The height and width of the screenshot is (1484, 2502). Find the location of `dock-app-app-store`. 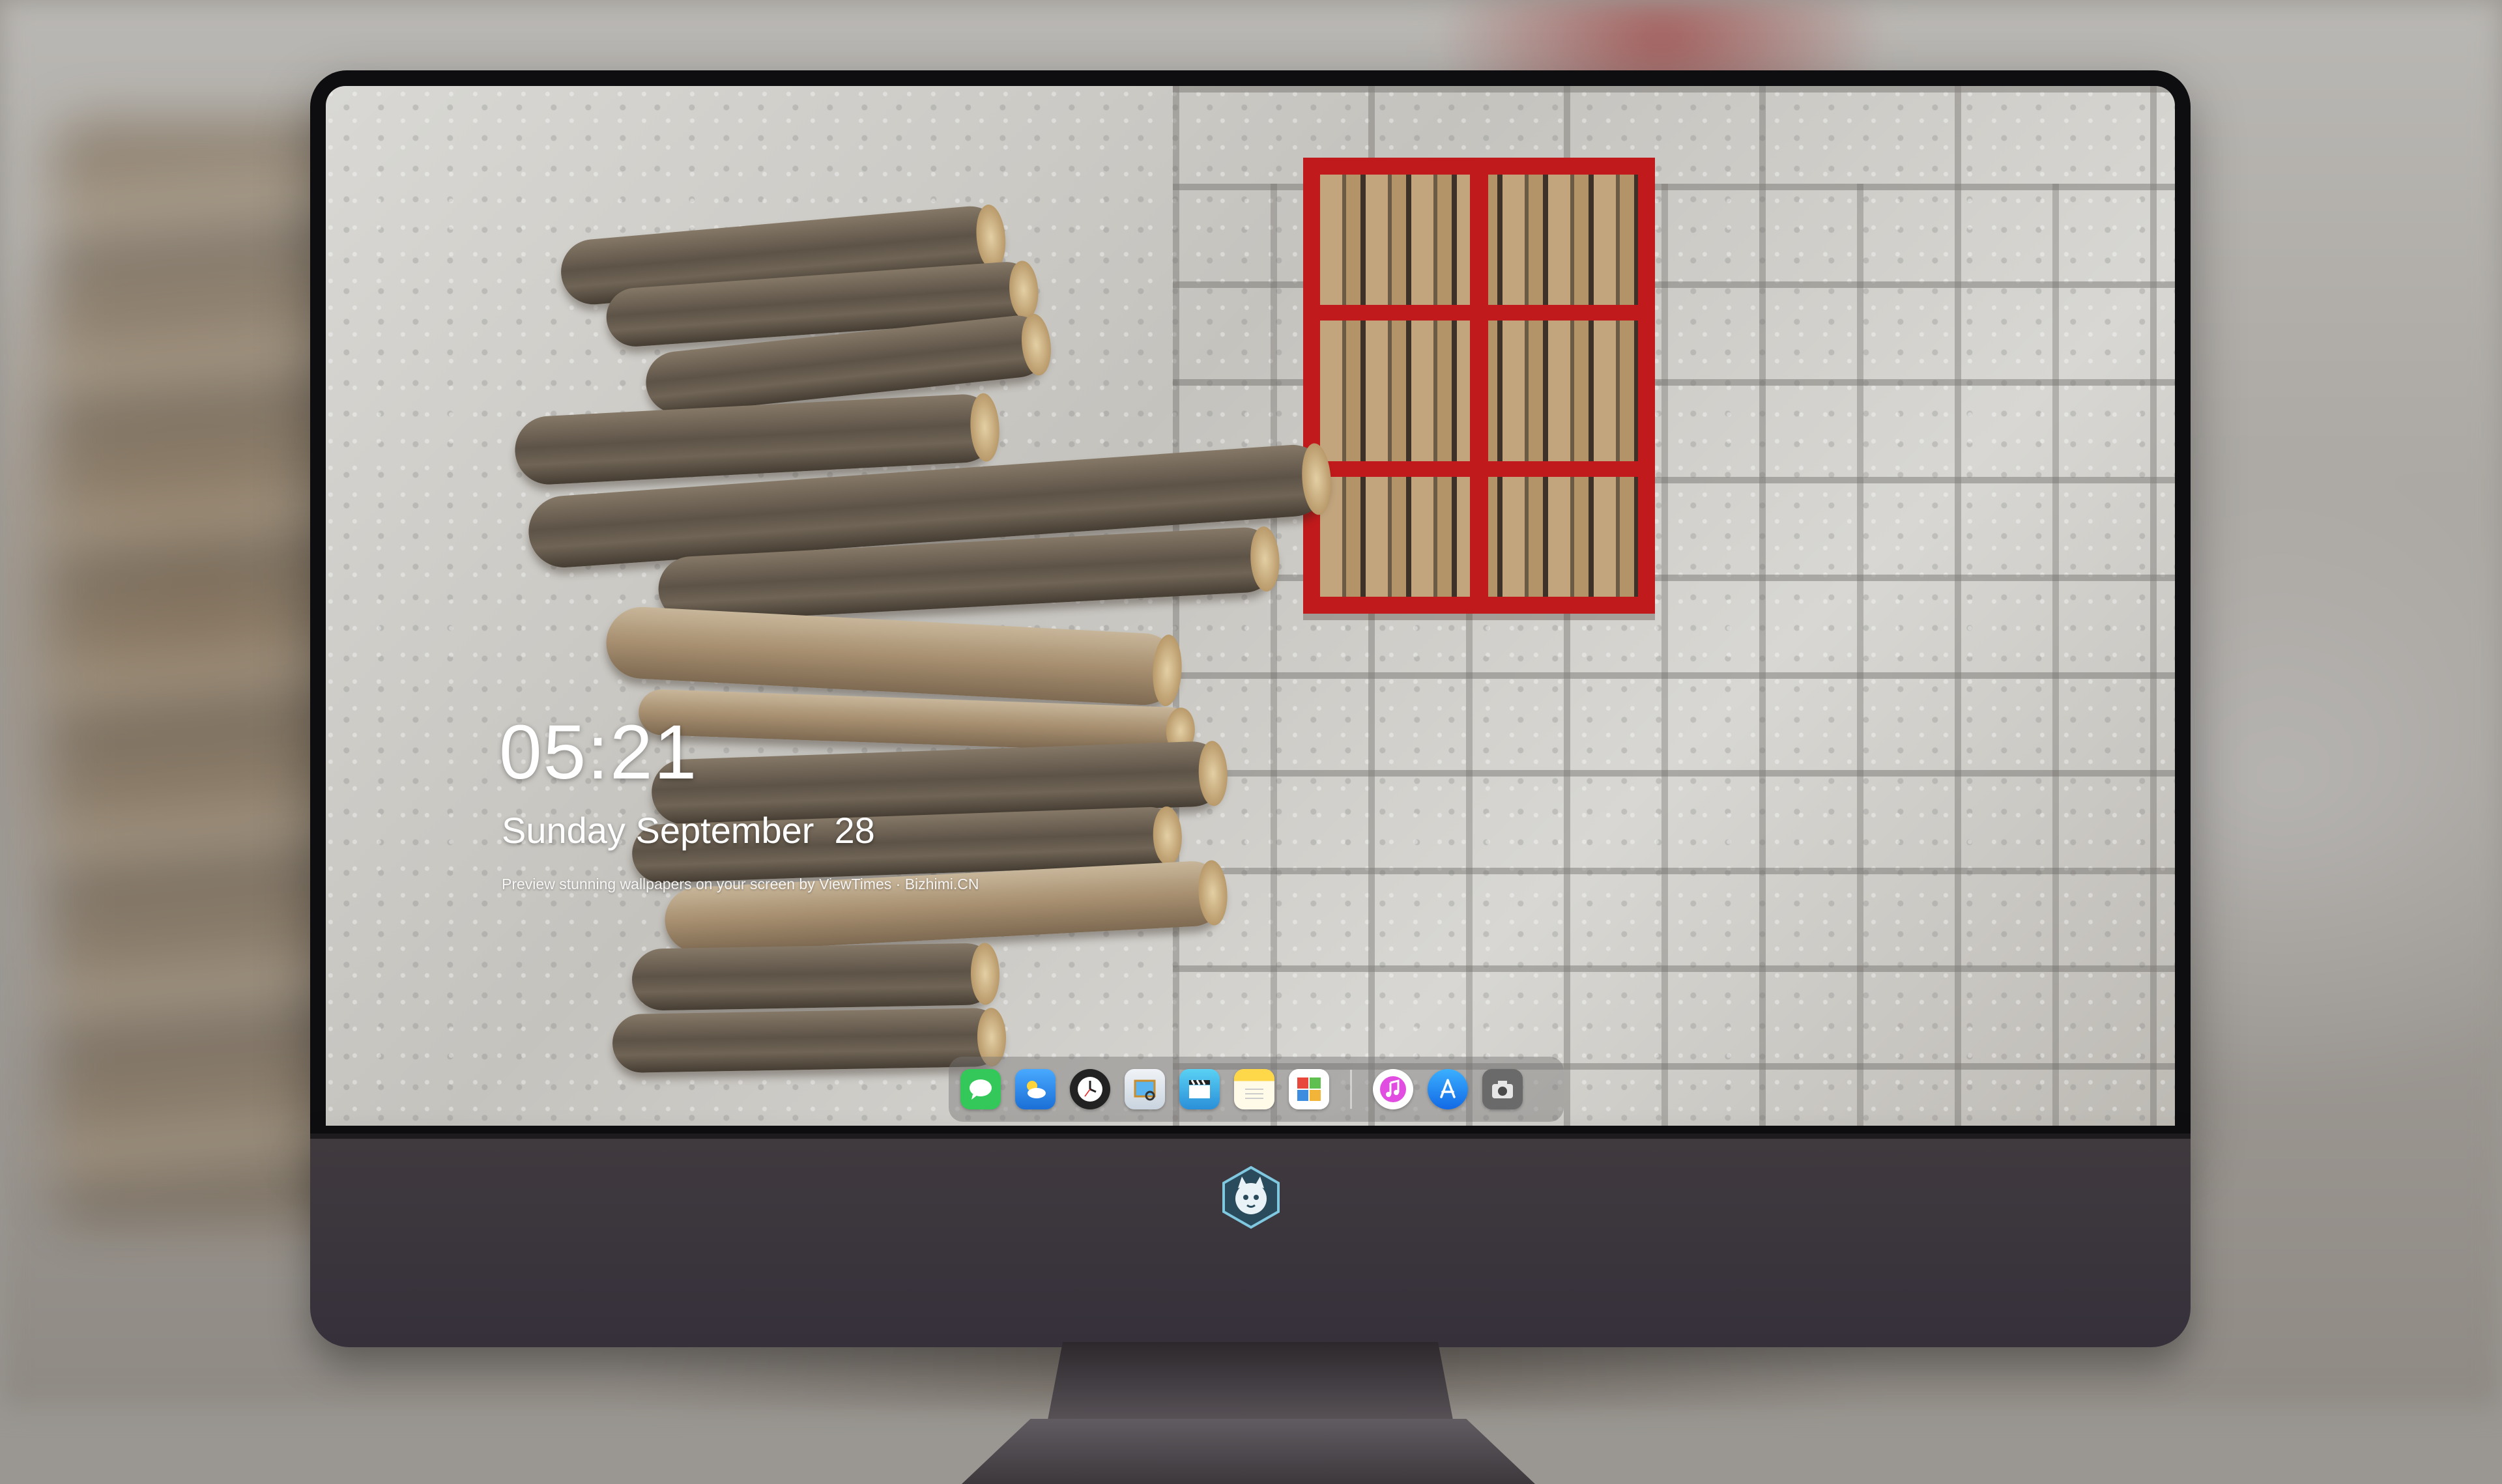

dock-app-app-store is located at coordinates (1448, 1089).